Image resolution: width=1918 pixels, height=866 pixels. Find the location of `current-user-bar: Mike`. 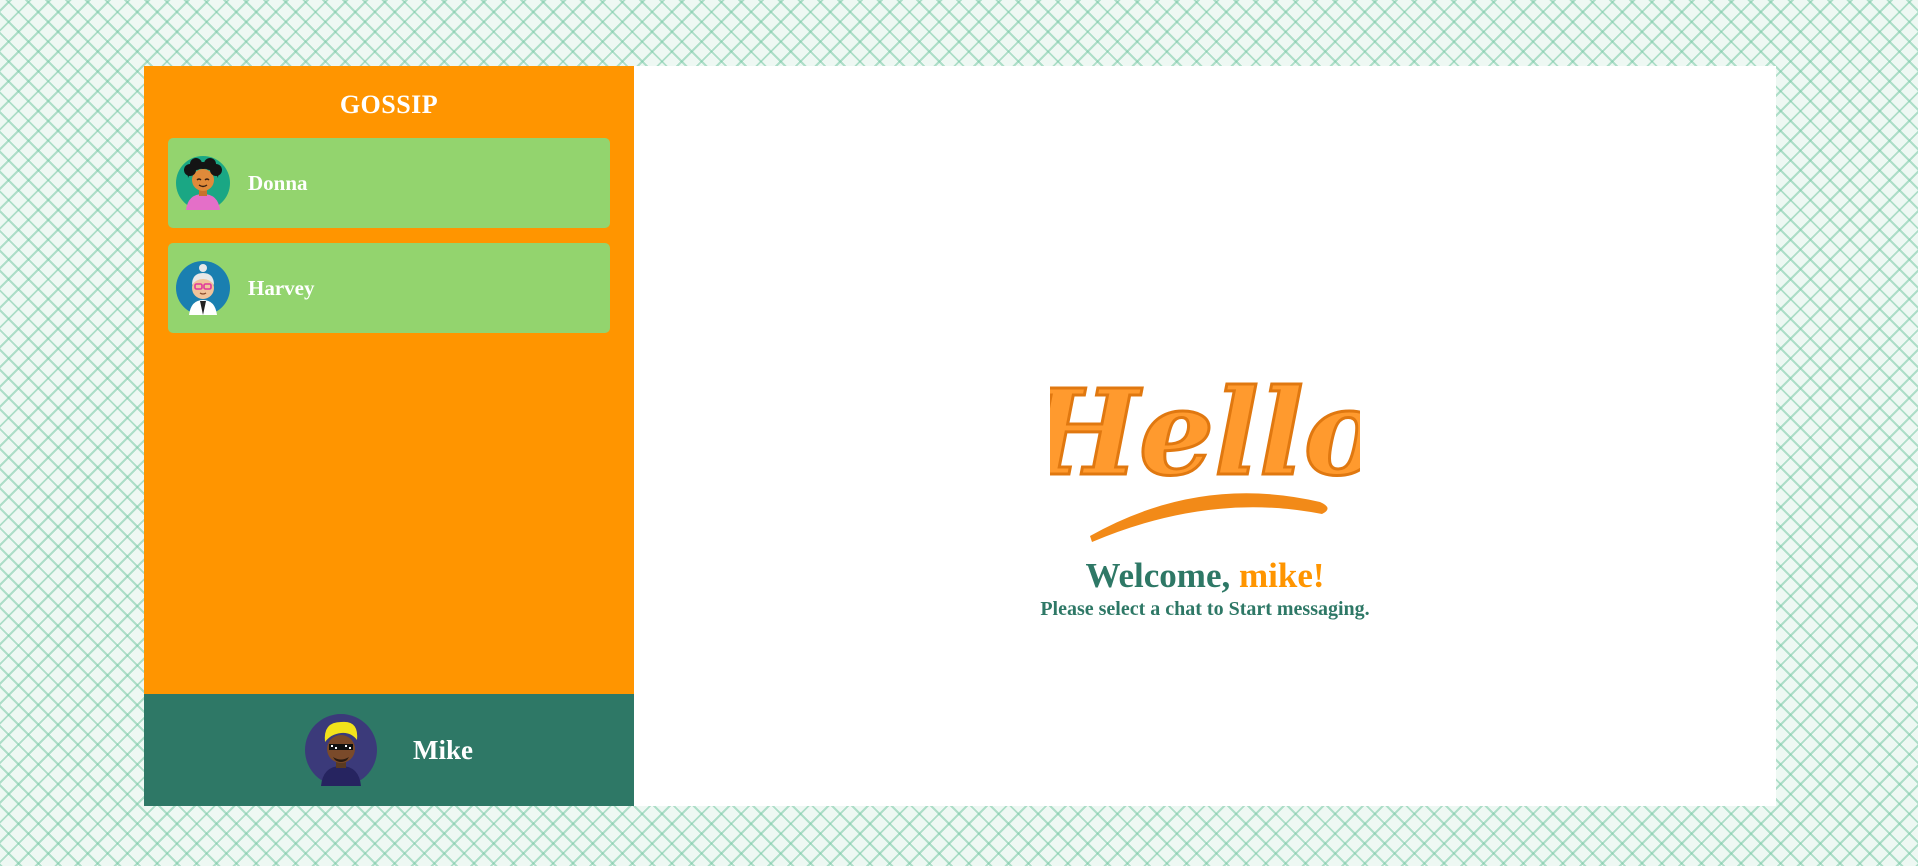

current-user-bar: Mike is located at coordinates (389, 750).